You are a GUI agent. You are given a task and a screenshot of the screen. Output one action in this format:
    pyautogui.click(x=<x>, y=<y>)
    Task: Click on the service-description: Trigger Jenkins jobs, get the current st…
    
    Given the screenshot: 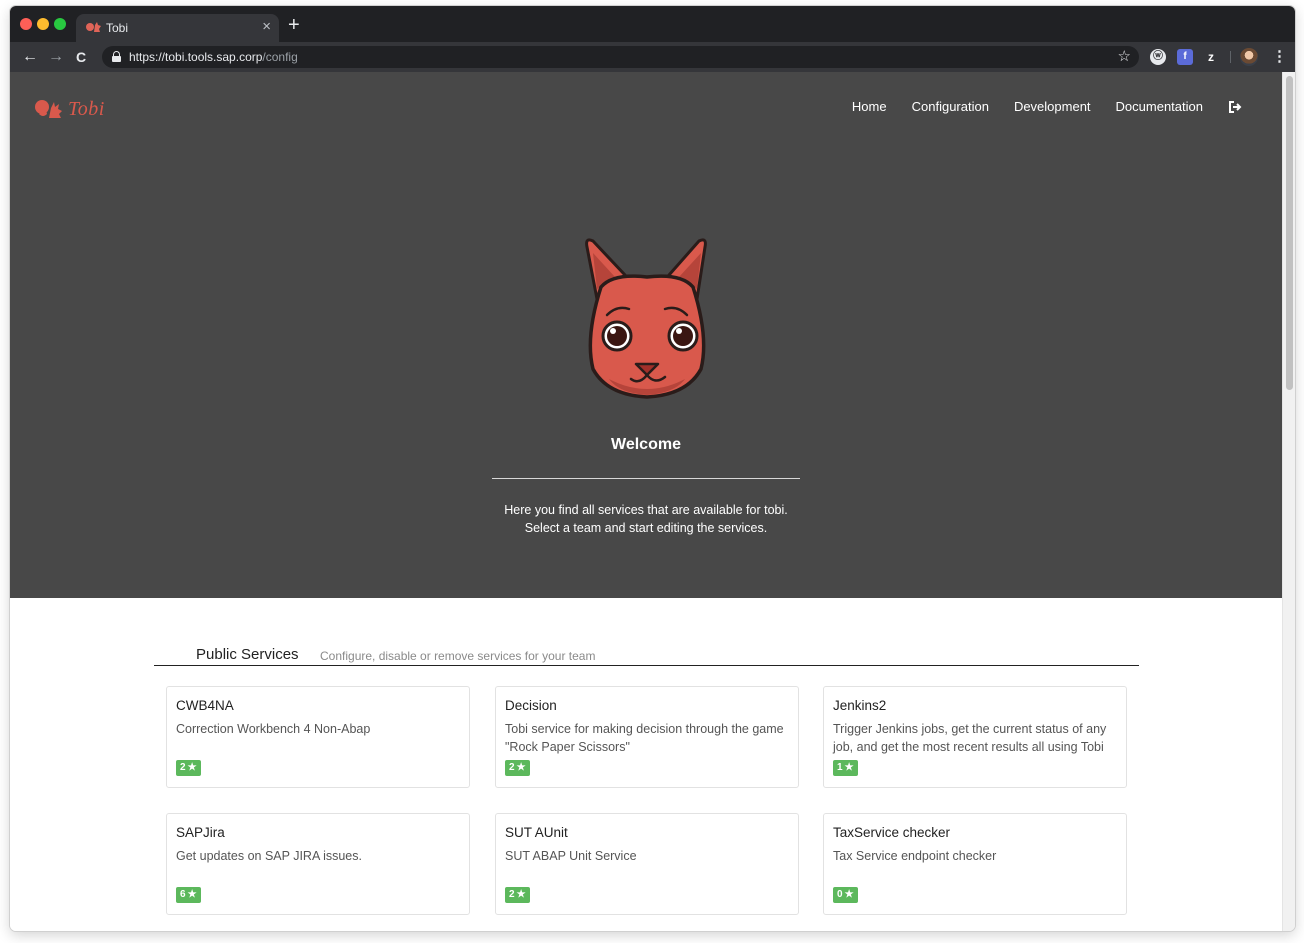 What is the action you would take?
    pyautogui.click(x=970, y=738)
    